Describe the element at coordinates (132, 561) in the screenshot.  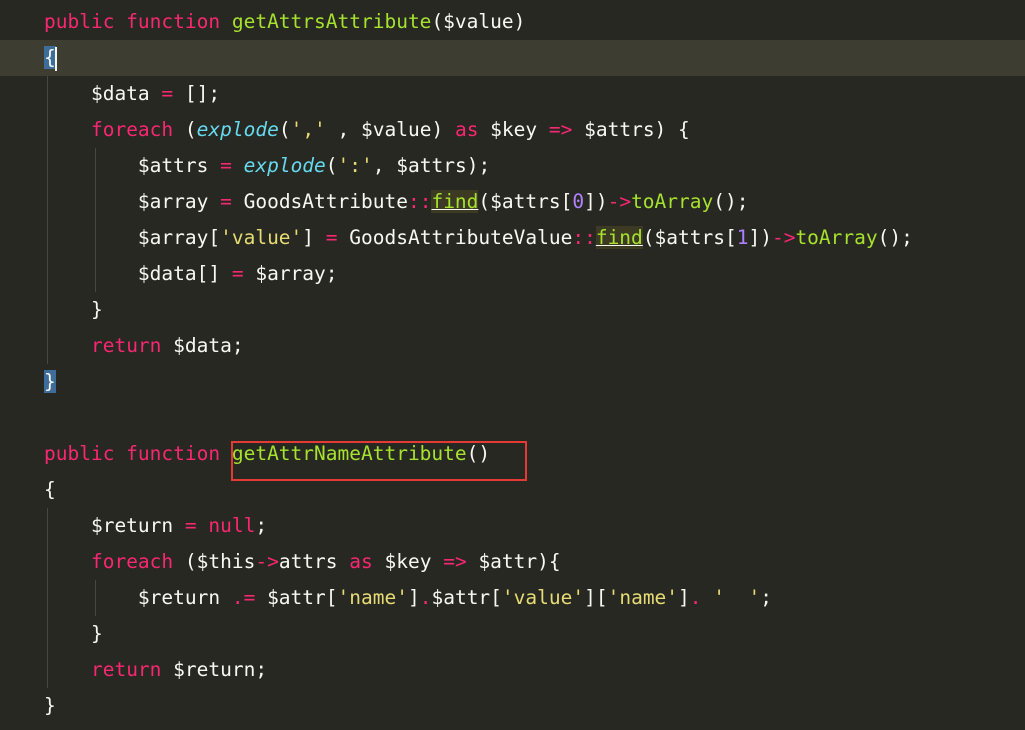
I see `code-token: foreach` at that location.